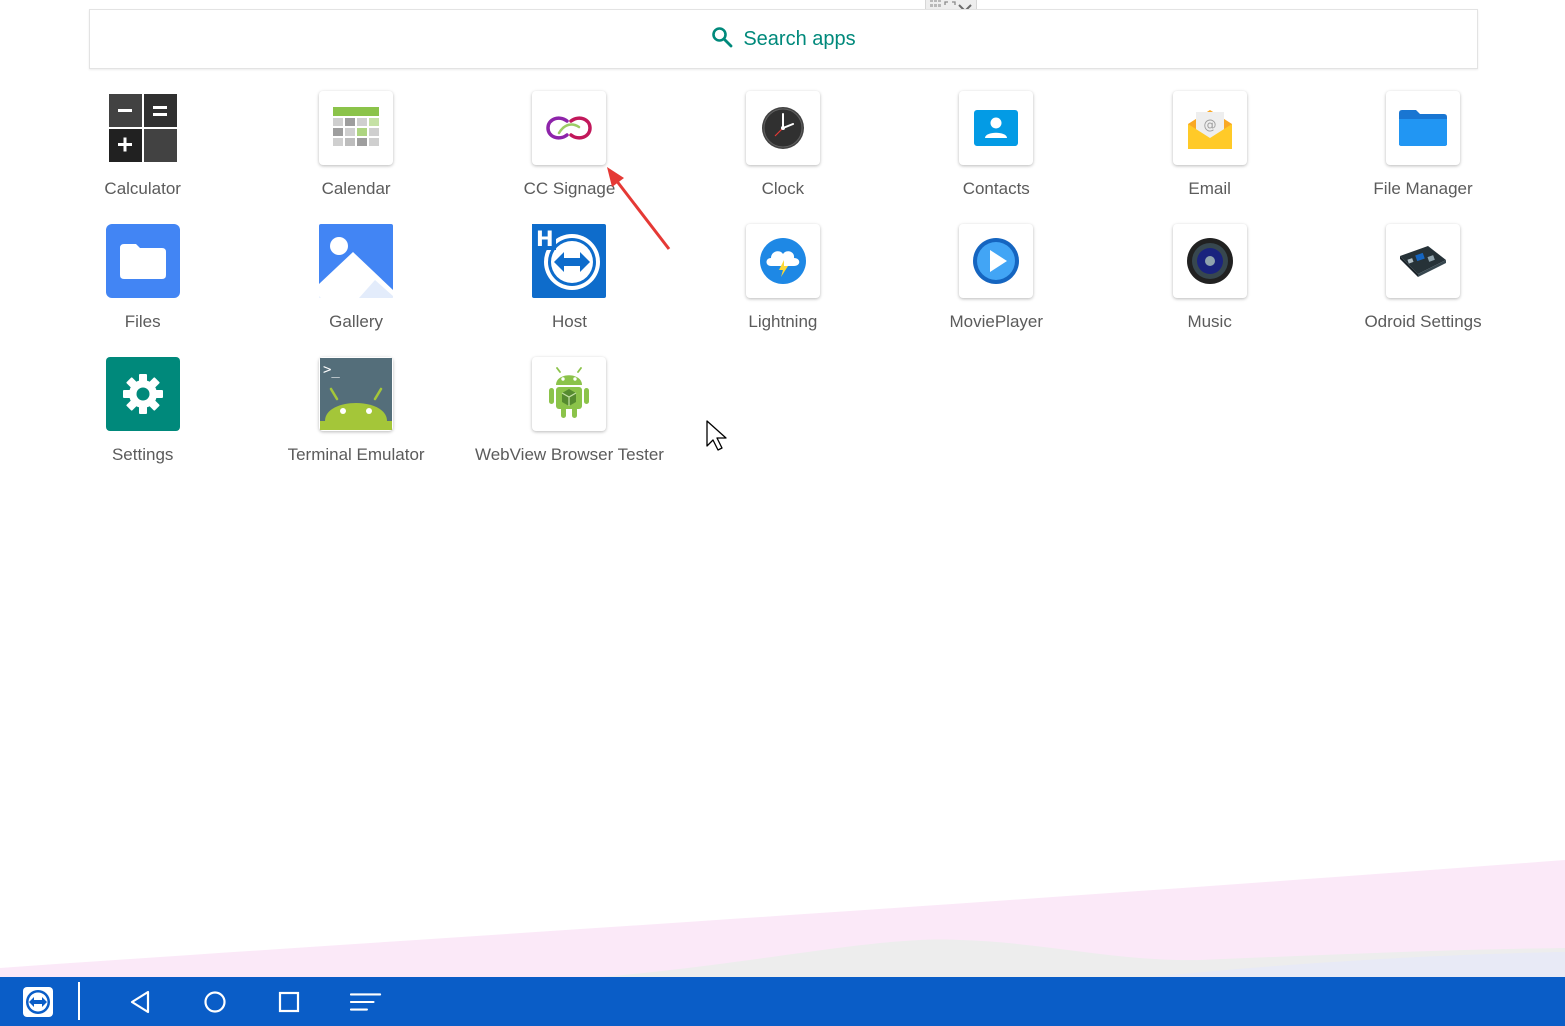 The image size is (1565, 1026). I want to click on app-clock: Clock, so click(782, 157).